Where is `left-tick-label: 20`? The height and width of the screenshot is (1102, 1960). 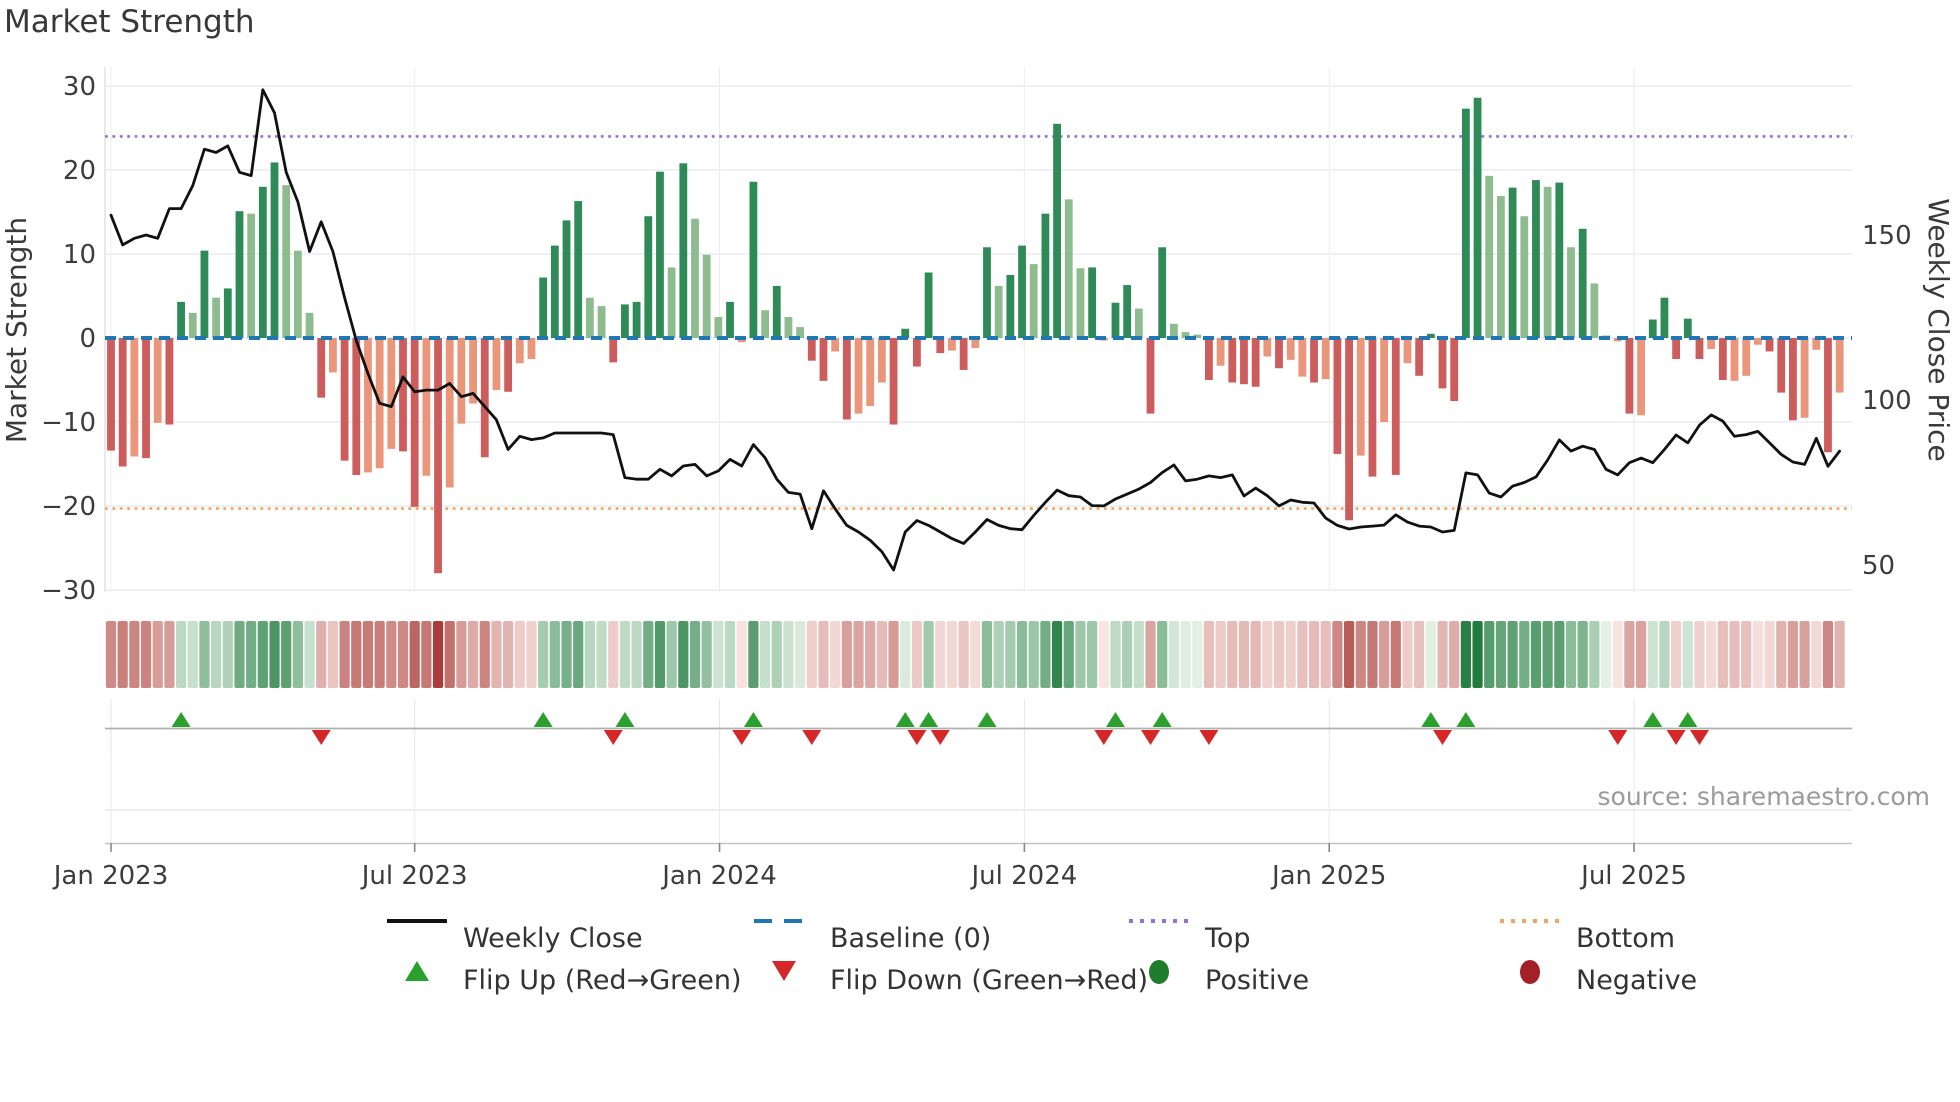
left-tick-label: 20 is located at coordinates (79, 171).